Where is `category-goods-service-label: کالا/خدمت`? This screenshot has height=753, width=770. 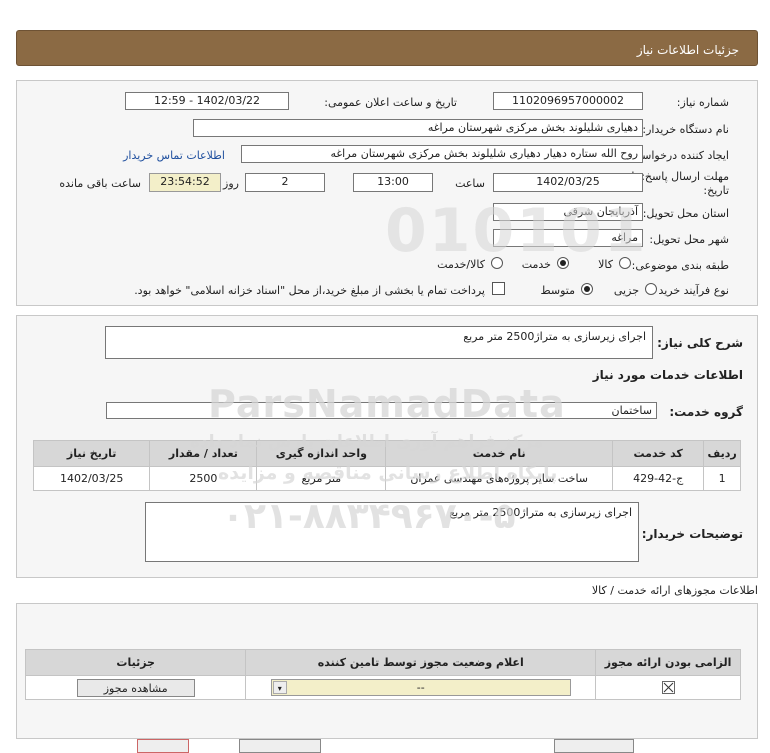 category-goods-service-label: کالا/خدمت is located at coordinates (461, 264).